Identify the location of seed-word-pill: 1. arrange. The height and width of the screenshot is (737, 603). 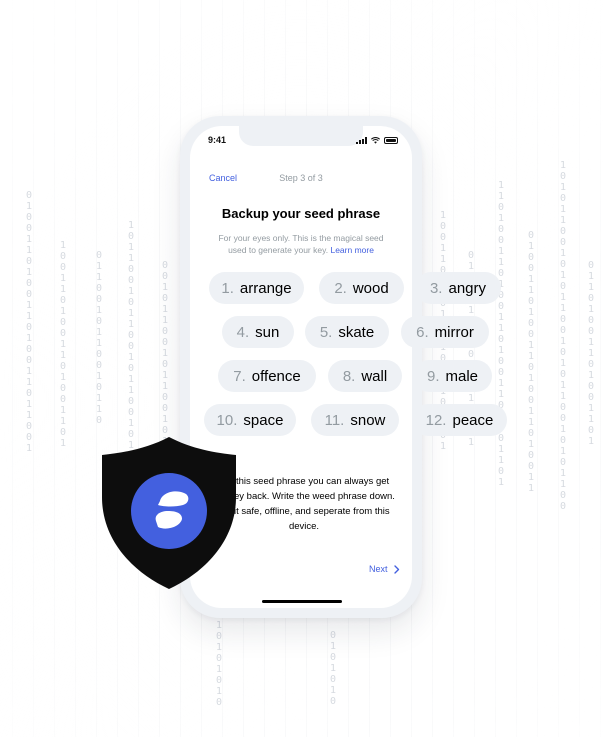
(256, 288).